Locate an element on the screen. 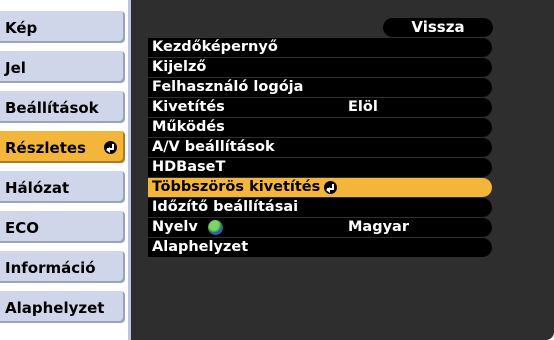 This screenshot has width=554, height=340. sidebar-item-informacio: Információ is located at coordinates (63, 267).